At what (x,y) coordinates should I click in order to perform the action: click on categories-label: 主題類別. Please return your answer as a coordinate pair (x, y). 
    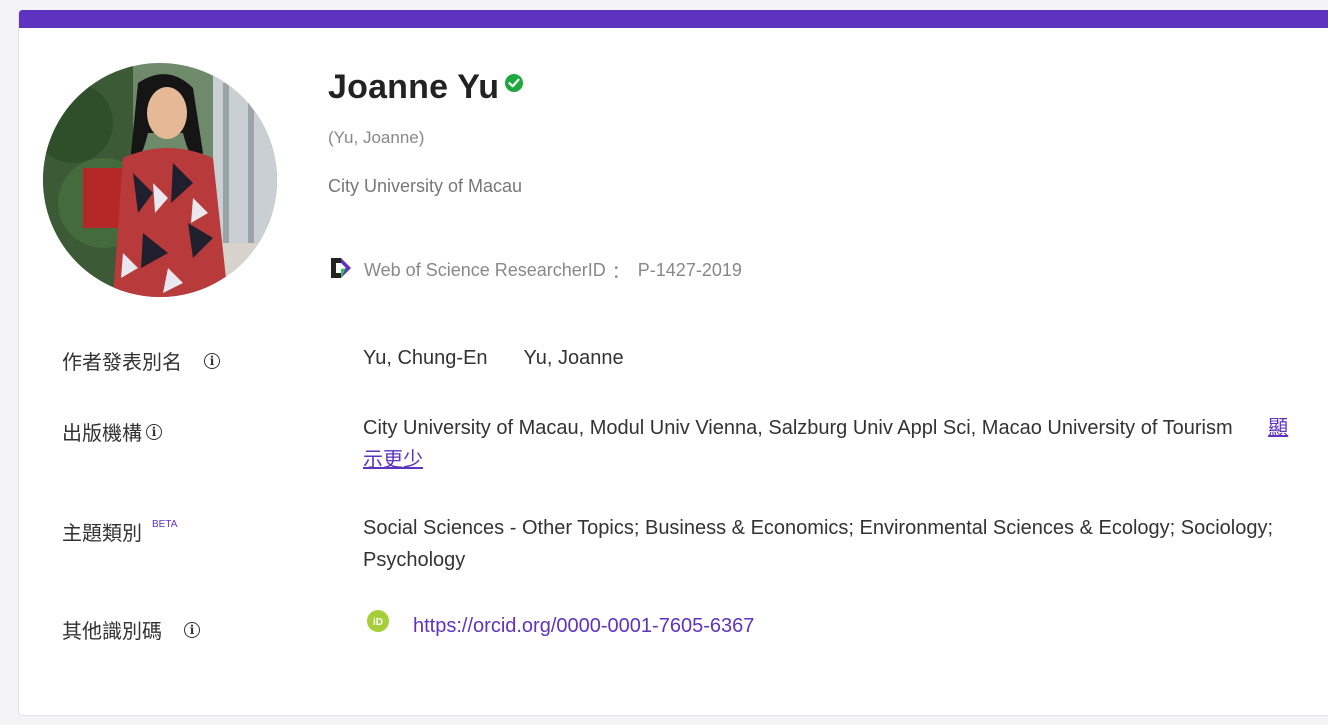
    Looking at the image, I should click on (102, 533).